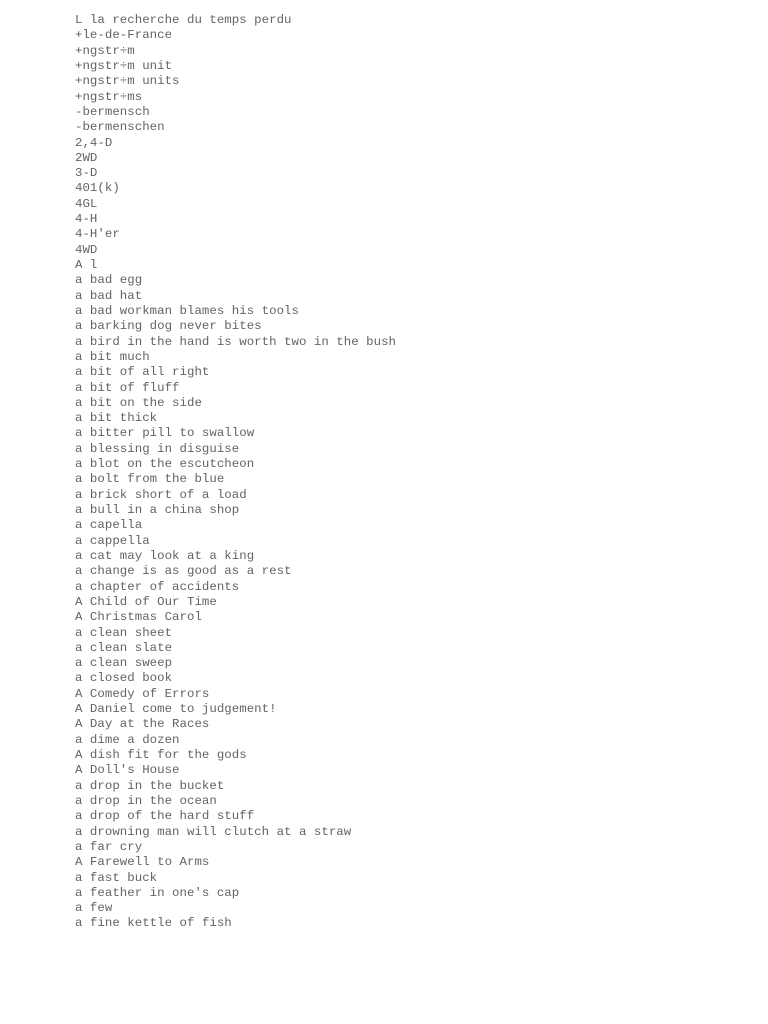 The width and height of the screenshot is (768, 1024). What do you see at coordinates (165, 464) in the screenshot?
I see `word-list-entry: a blot on the escutcheon` at bounding box center [165, 464].